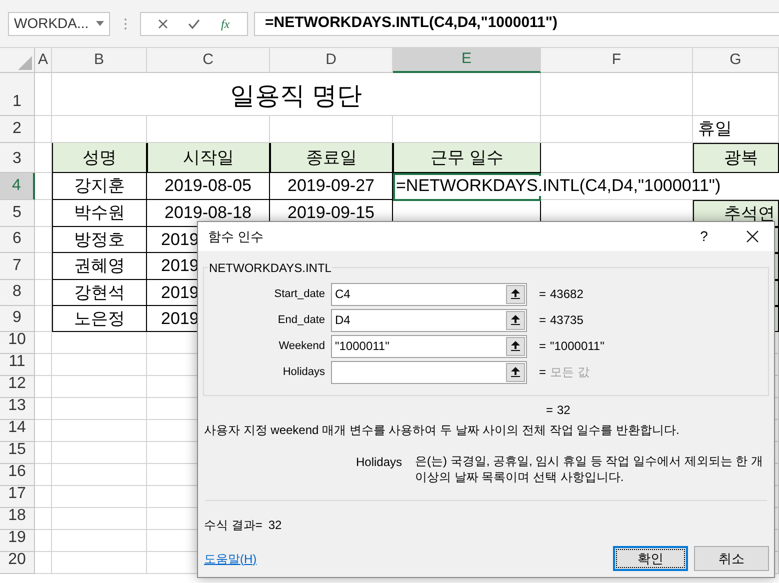  I want to click on grip-icon, so click(125, 24).